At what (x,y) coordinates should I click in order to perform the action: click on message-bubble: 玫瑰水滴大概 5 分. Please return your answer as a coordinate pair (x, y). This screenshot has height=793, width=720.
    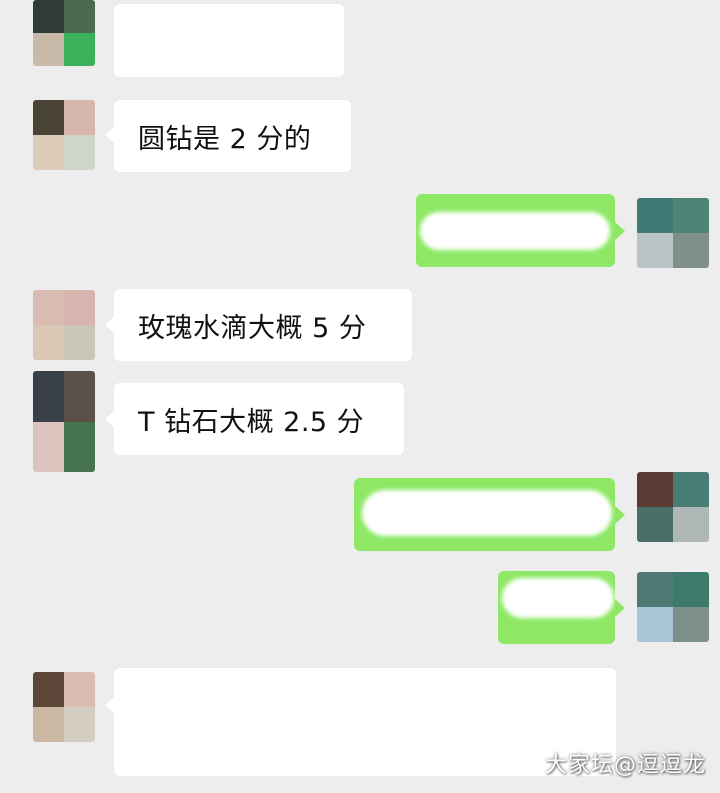
    Looking at the image, I should click on (263, 325).